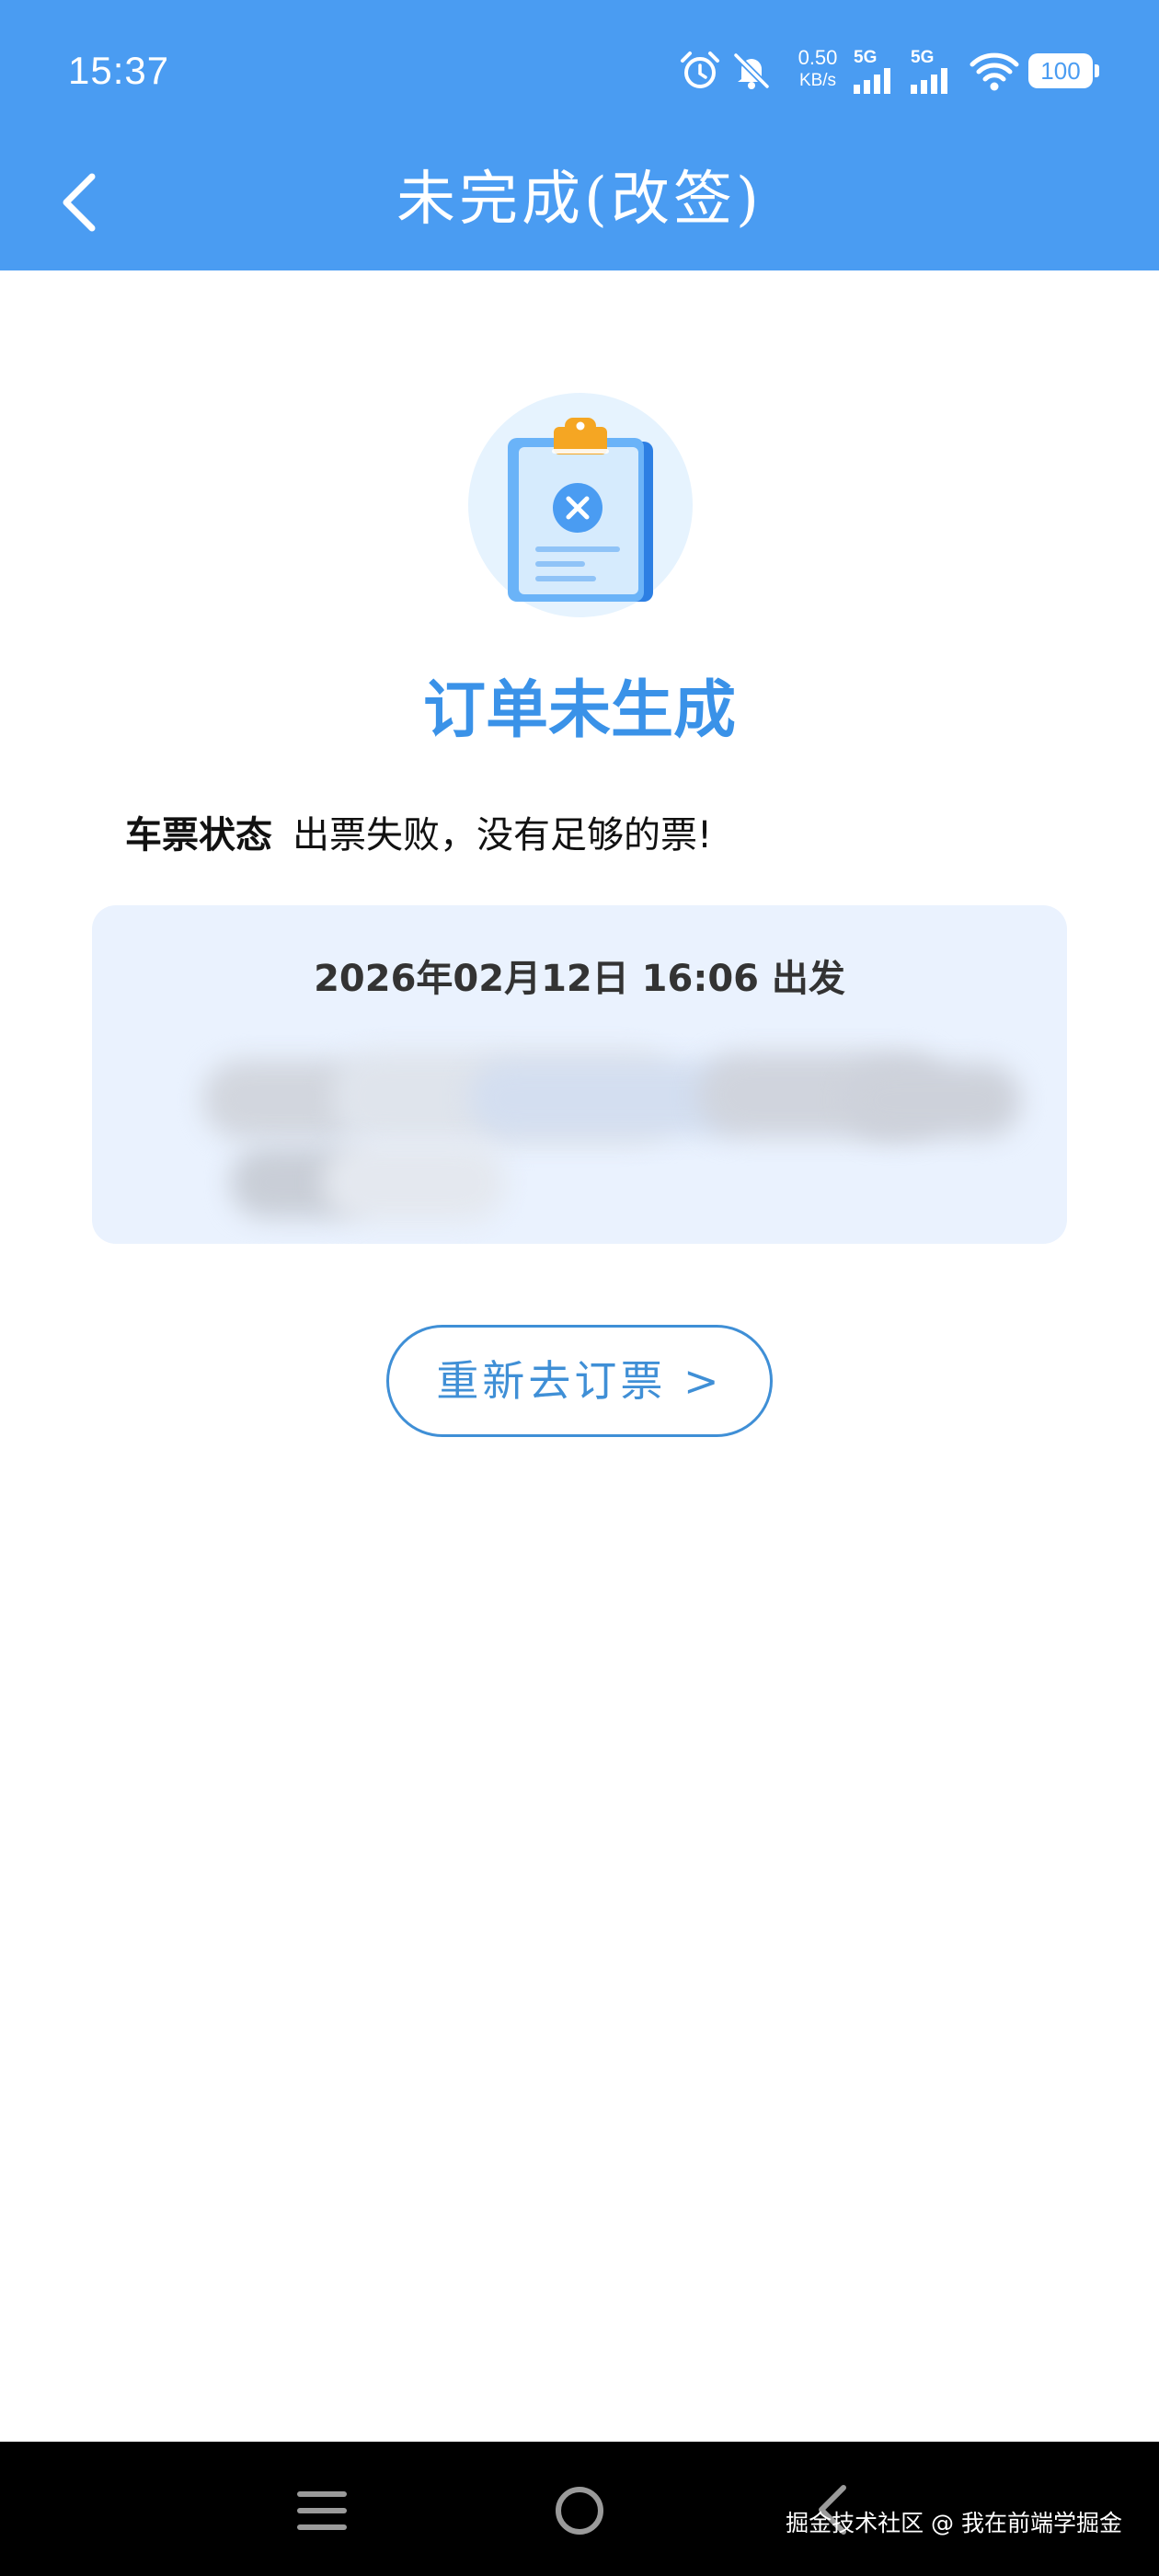 This screenshot has width=1159, height=2576. I want to click on home-icon, so click(579, 2510).